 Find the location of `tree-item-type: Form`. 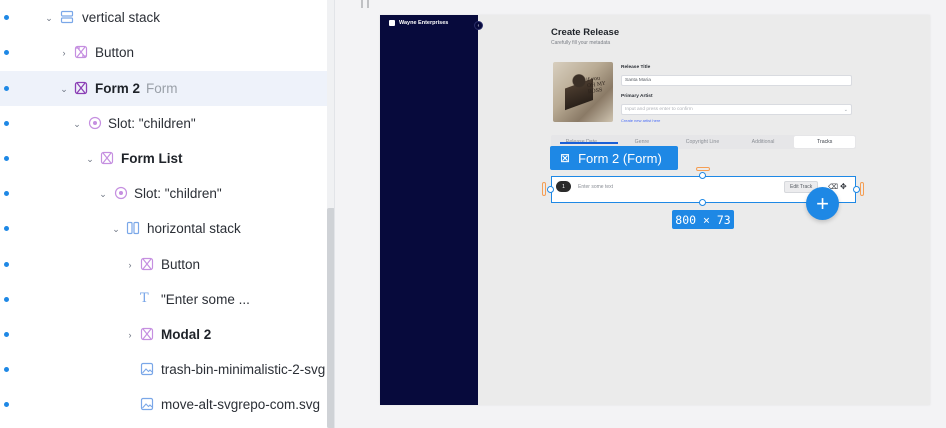

tree-item-type: Form is located at coordinates (162, 88).